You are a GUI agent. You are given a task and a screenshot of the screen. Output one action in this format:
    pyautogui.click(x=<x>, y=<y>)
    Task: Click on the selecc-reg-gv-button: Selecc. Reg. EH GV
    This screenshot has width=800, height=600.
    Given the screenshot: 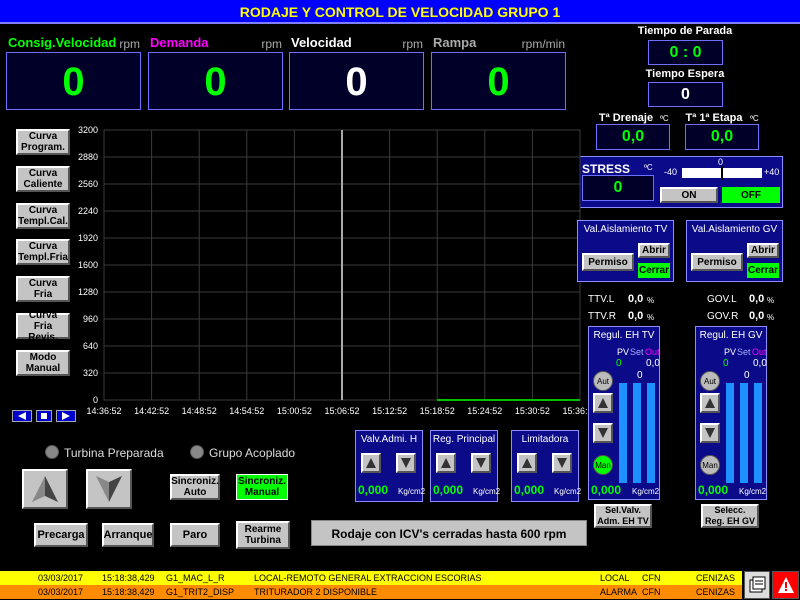 What is the action you would take?
    pyautogui.click(x=730, y=516)
    